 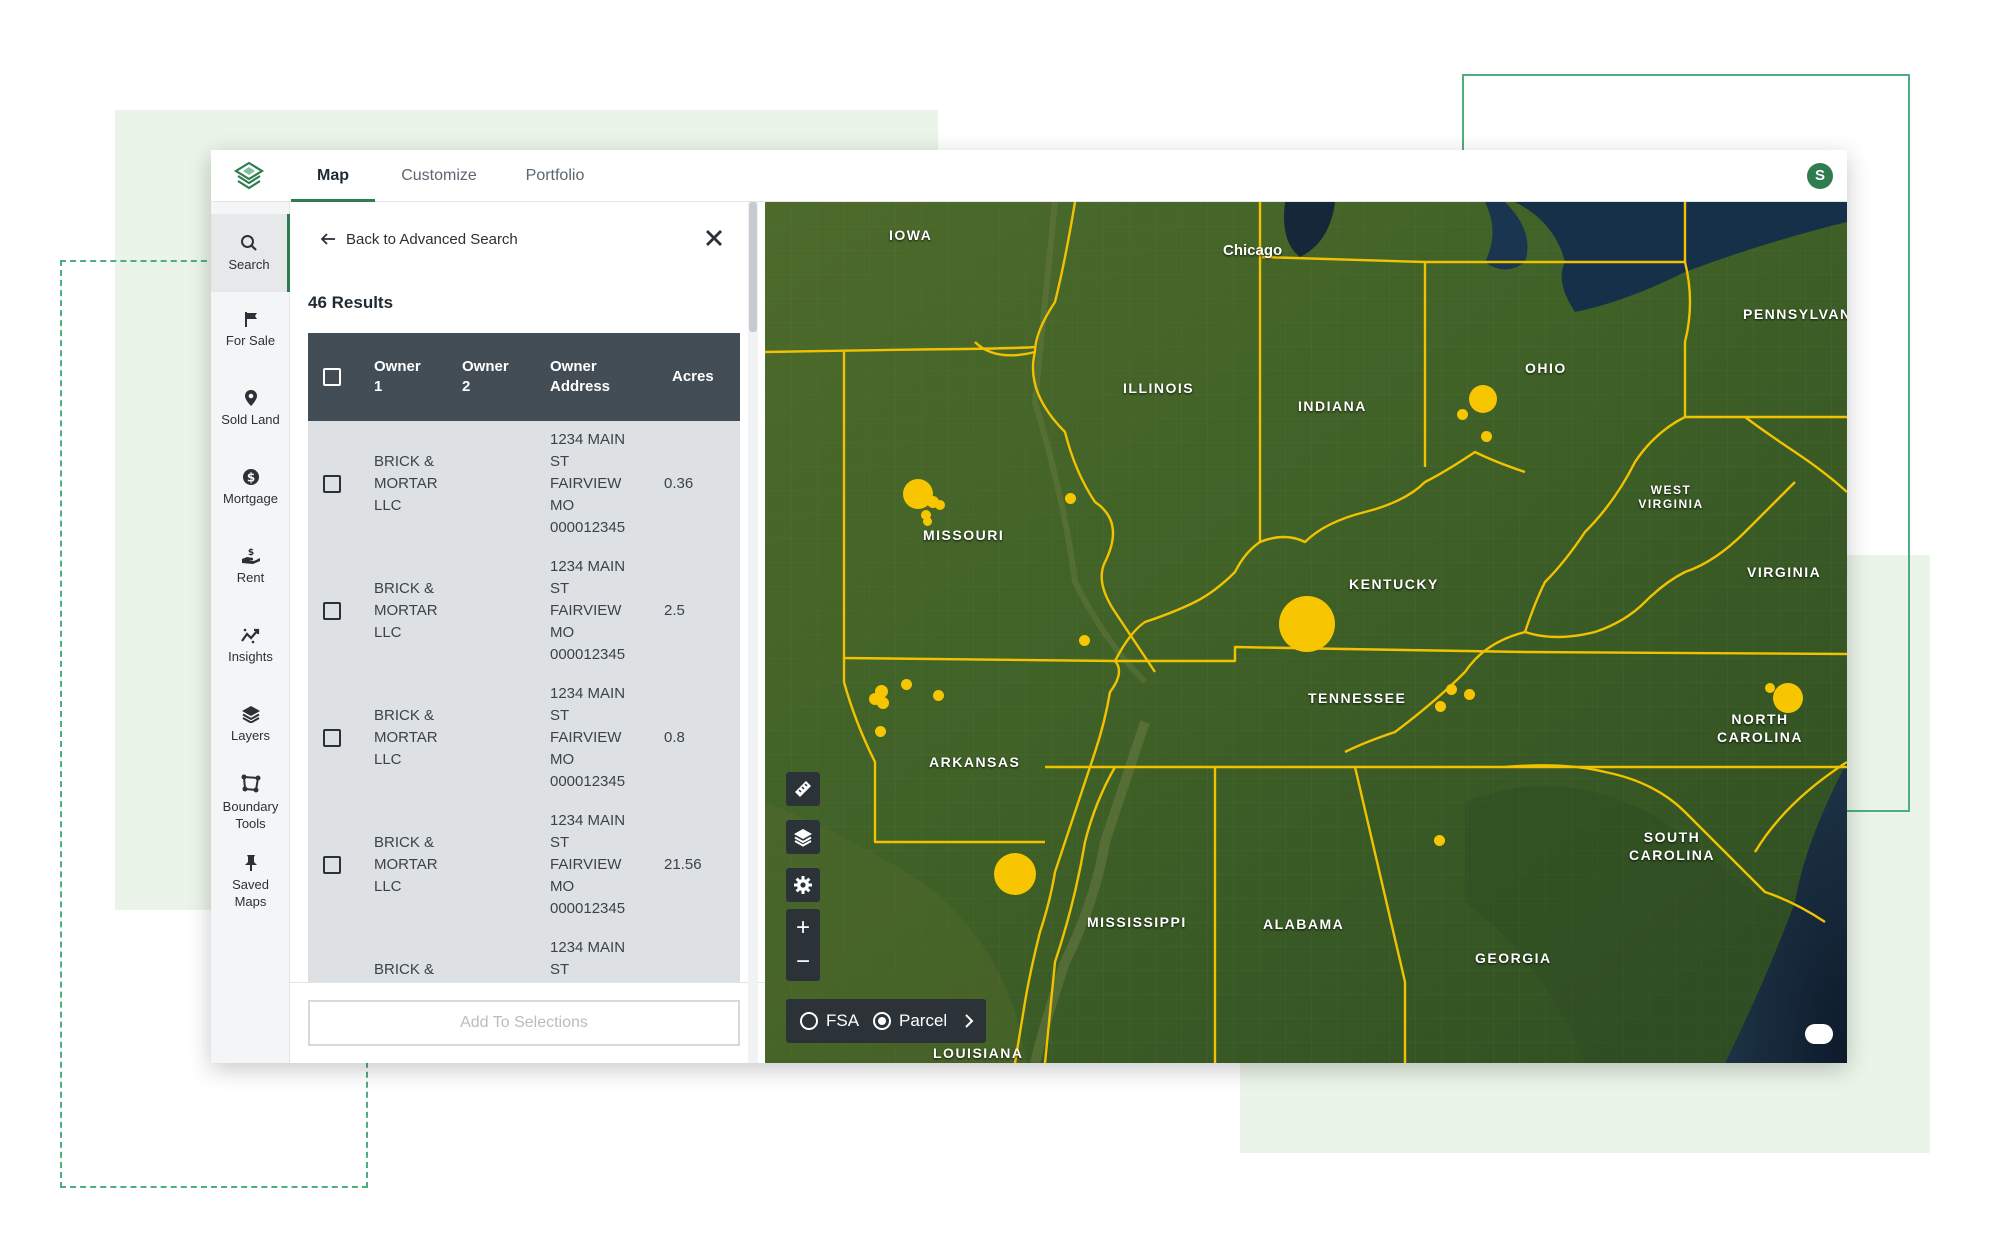 I want to click on map-settings-button, so click(x=803, y=885).